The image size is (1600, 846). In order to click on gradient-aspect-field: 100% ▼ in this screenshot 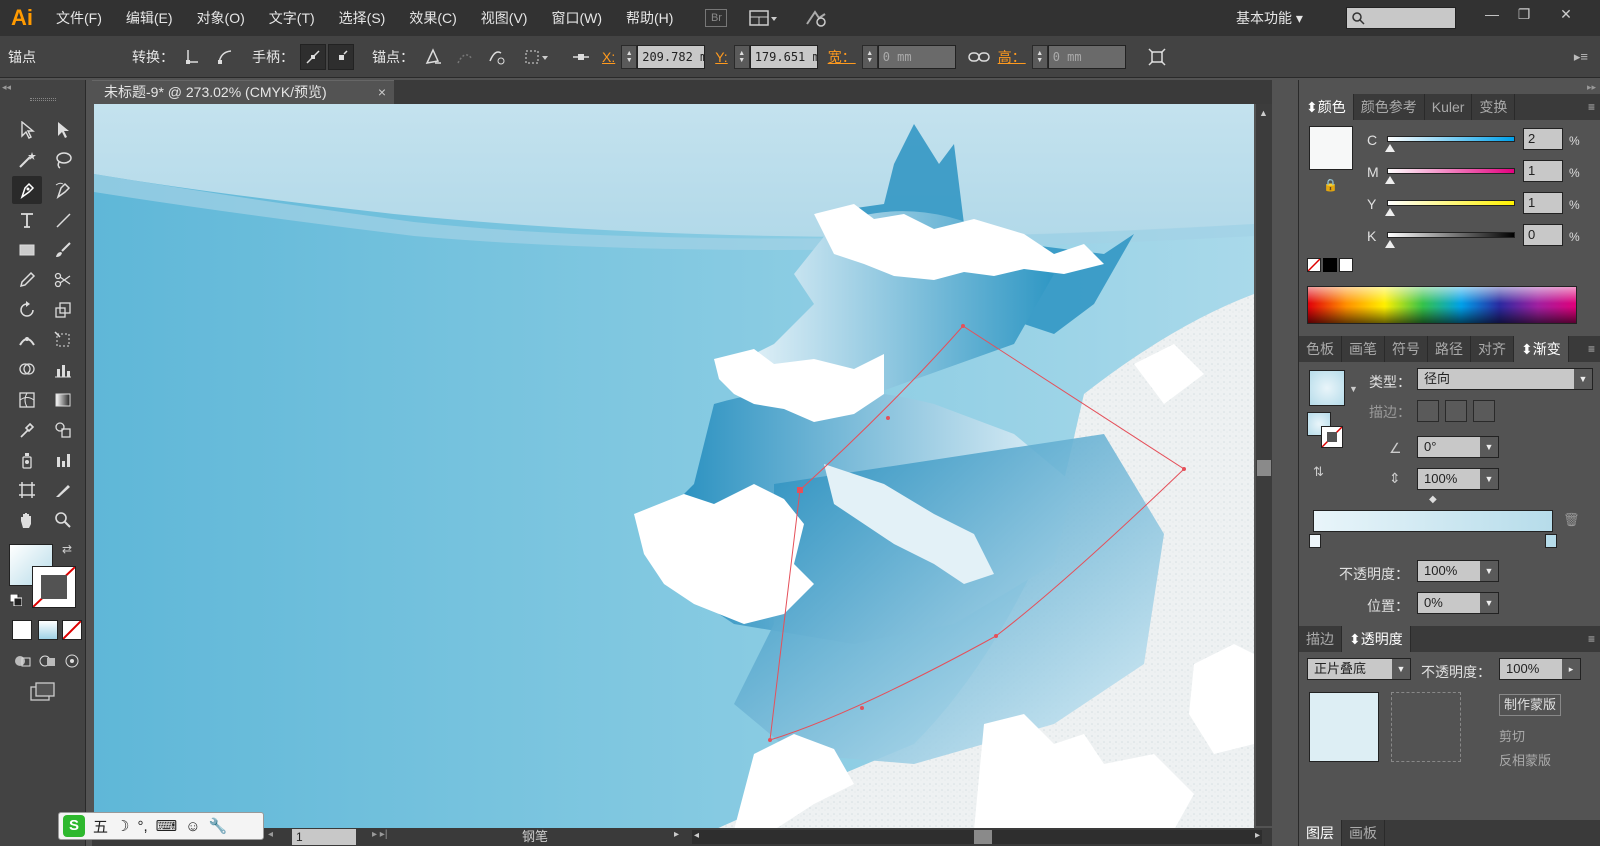, I will do `click(1458, 479)`.